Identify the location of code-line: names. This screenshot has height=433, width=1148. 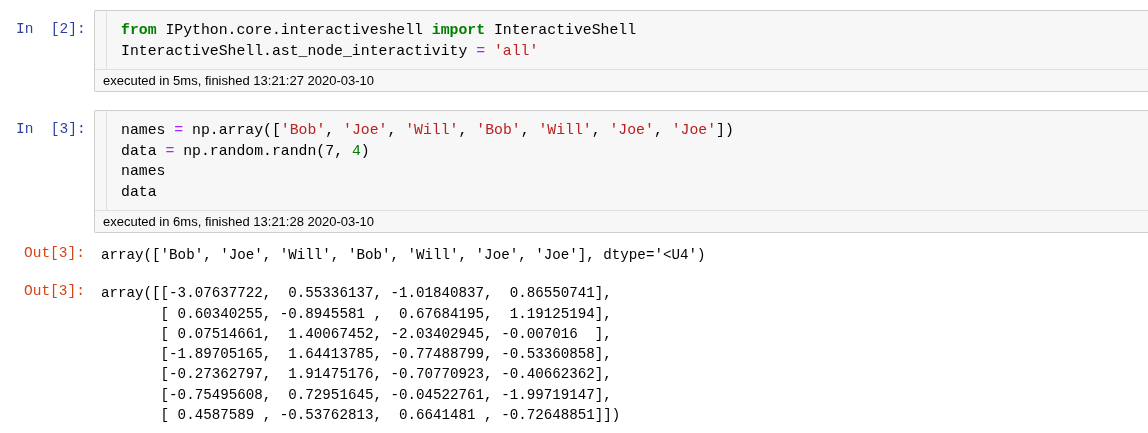
(144, 171).